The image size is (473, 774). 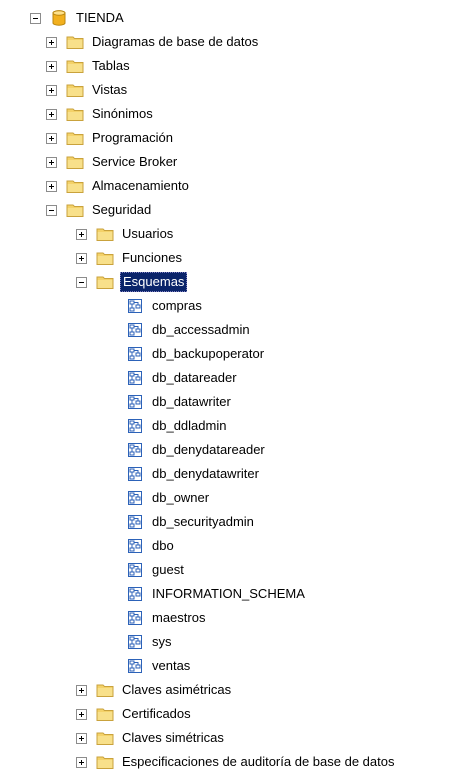 What do you see at coordinates (208, 449) in the screenshot?
I see `tree-node-label: db_denydatareader` at bounding box center [208, 449].